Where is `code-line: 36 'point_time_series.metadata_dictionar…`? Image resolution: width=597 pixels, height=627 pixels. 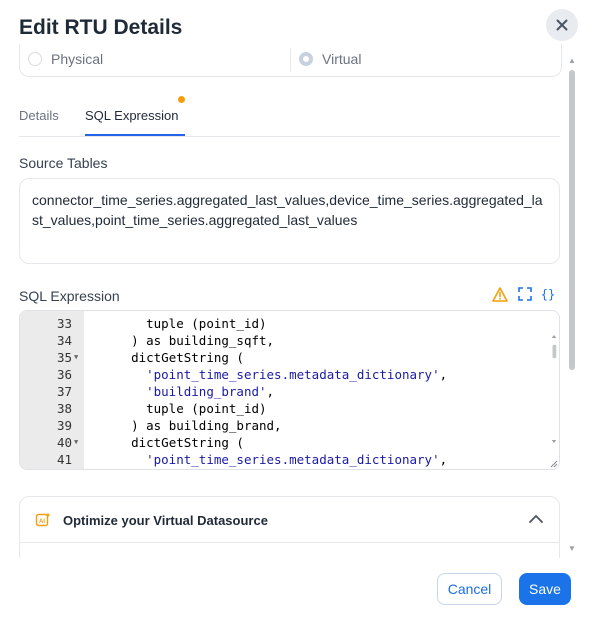 code-line: 36 'point_time_series.metadata_dictionar… is located at coordinates (289, 374).